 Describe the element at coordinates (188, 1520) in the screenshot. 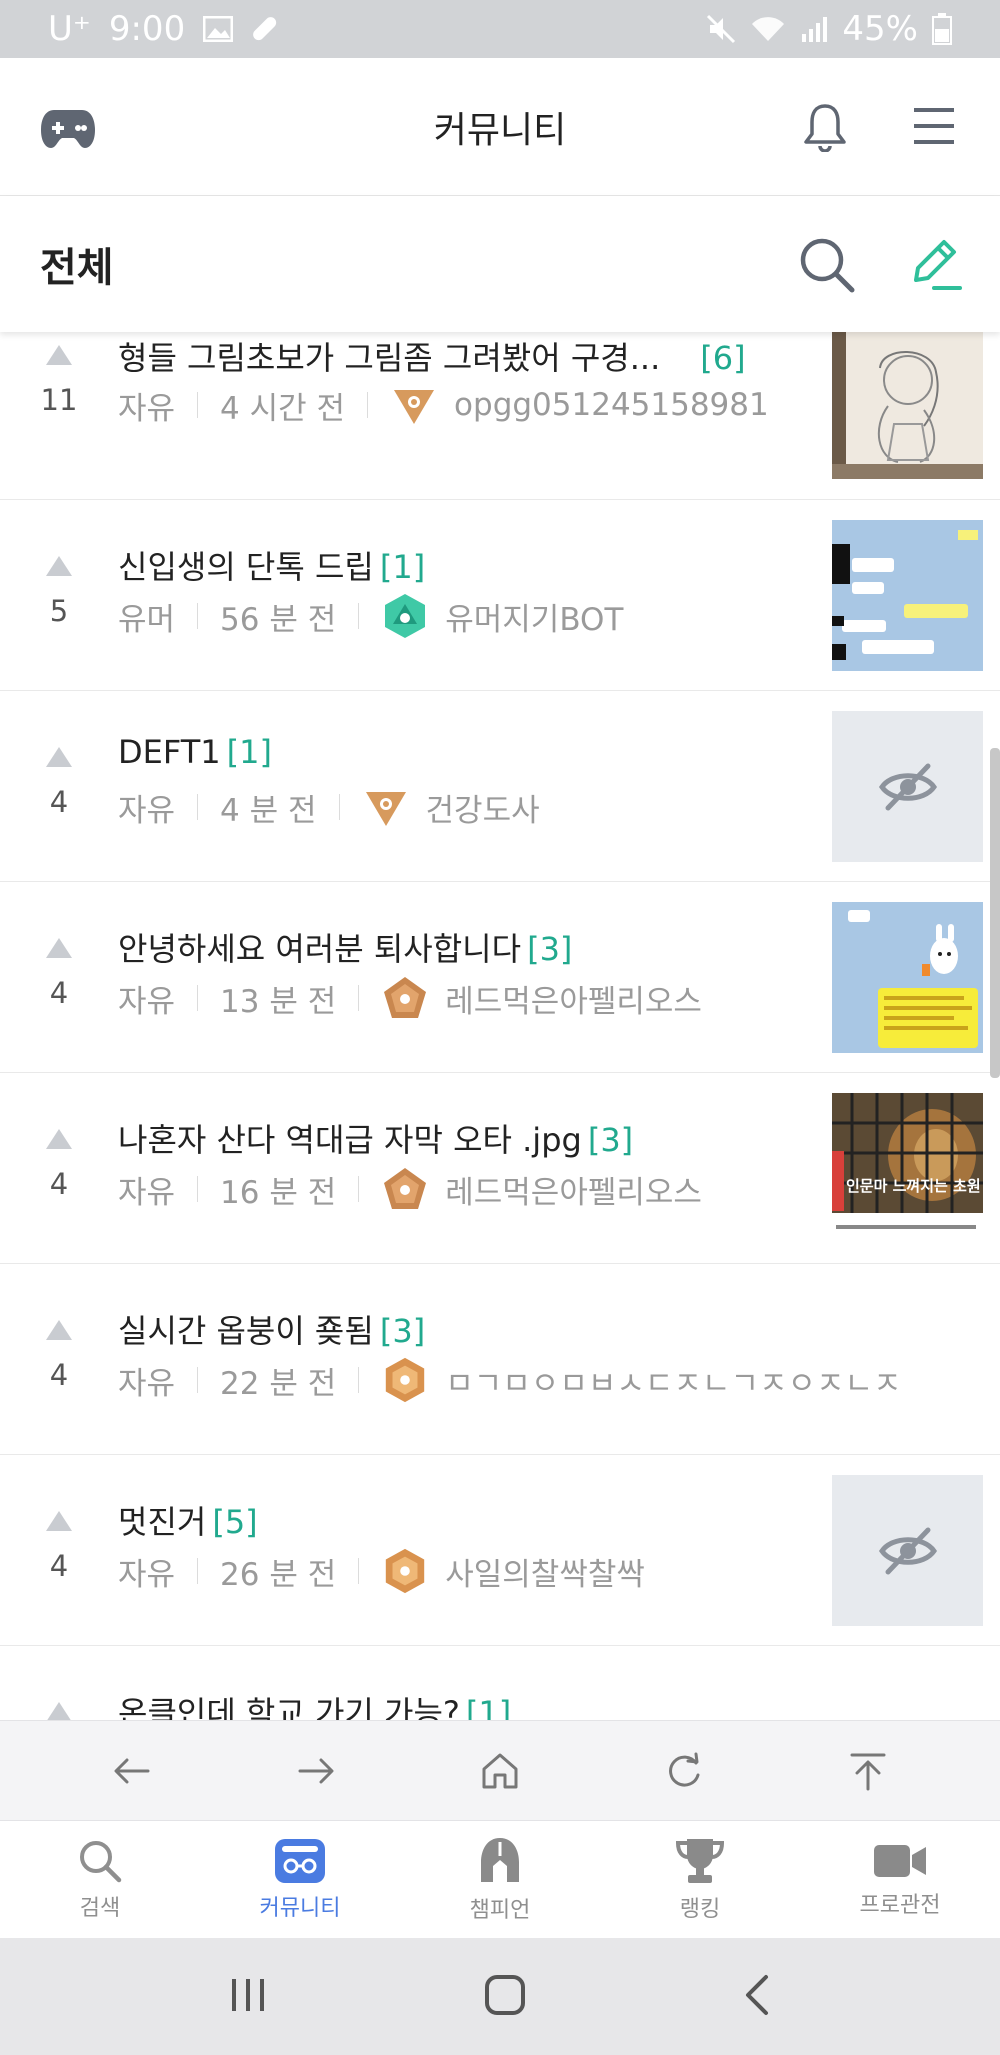

I see `post-title: 멋진거 [5]` at that location.